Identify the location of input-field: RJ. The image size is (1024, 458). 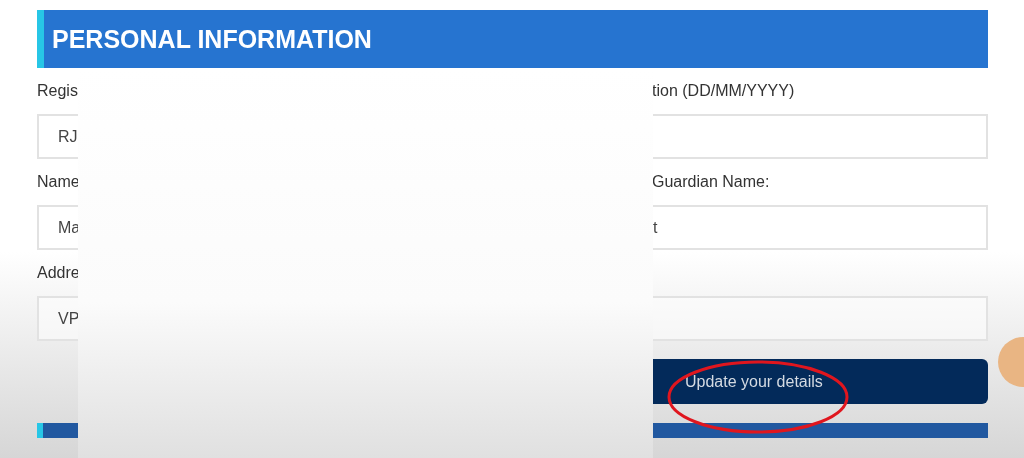
(57, 136).